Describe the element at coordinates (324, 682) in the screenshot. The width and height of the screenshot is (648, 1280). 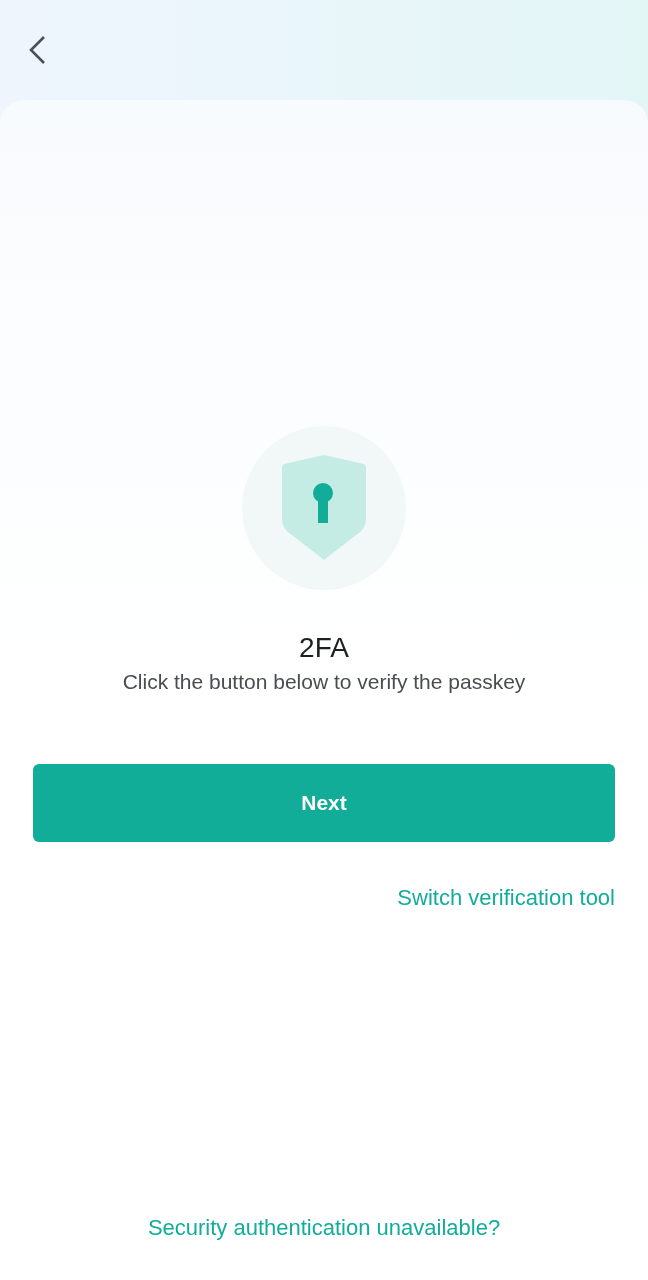
I see `subtitle-text: Click the button below to verify the passkey` at that location.